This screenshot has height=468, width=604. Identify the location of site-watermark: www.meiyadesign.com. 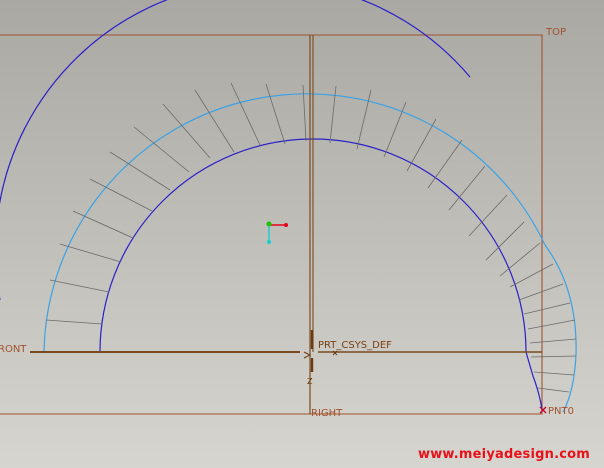
(503, 454).